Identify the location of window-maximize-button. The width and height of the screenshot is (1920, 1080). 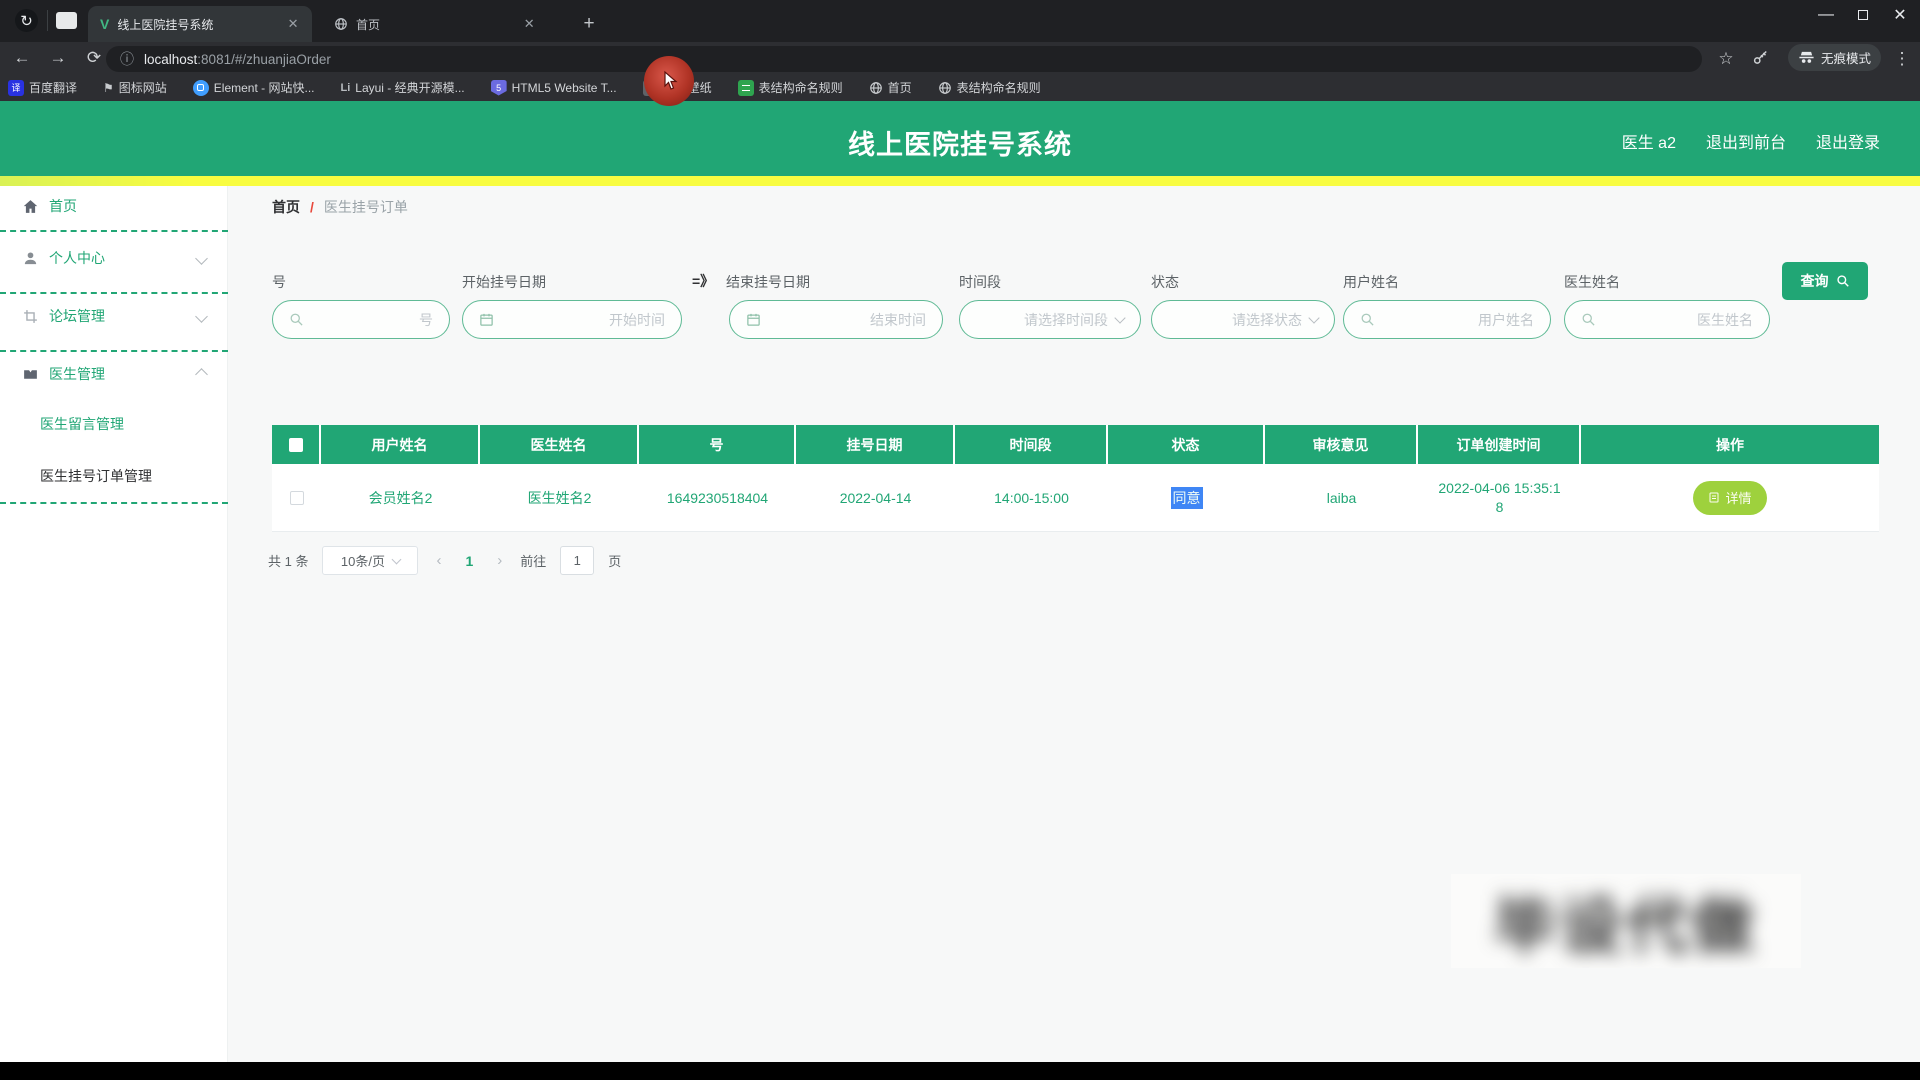
(1863, 15).